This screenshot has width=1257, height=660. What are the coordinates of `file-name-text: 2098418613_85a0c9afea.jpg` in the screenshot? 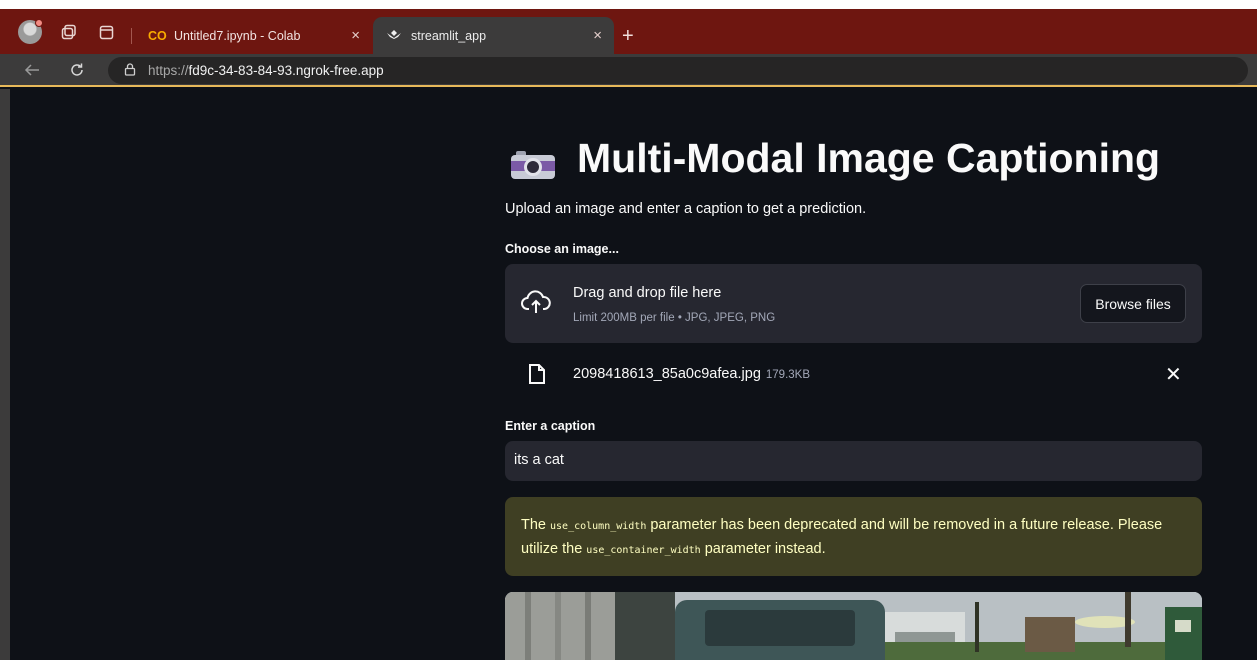 It's located at (667, 374).